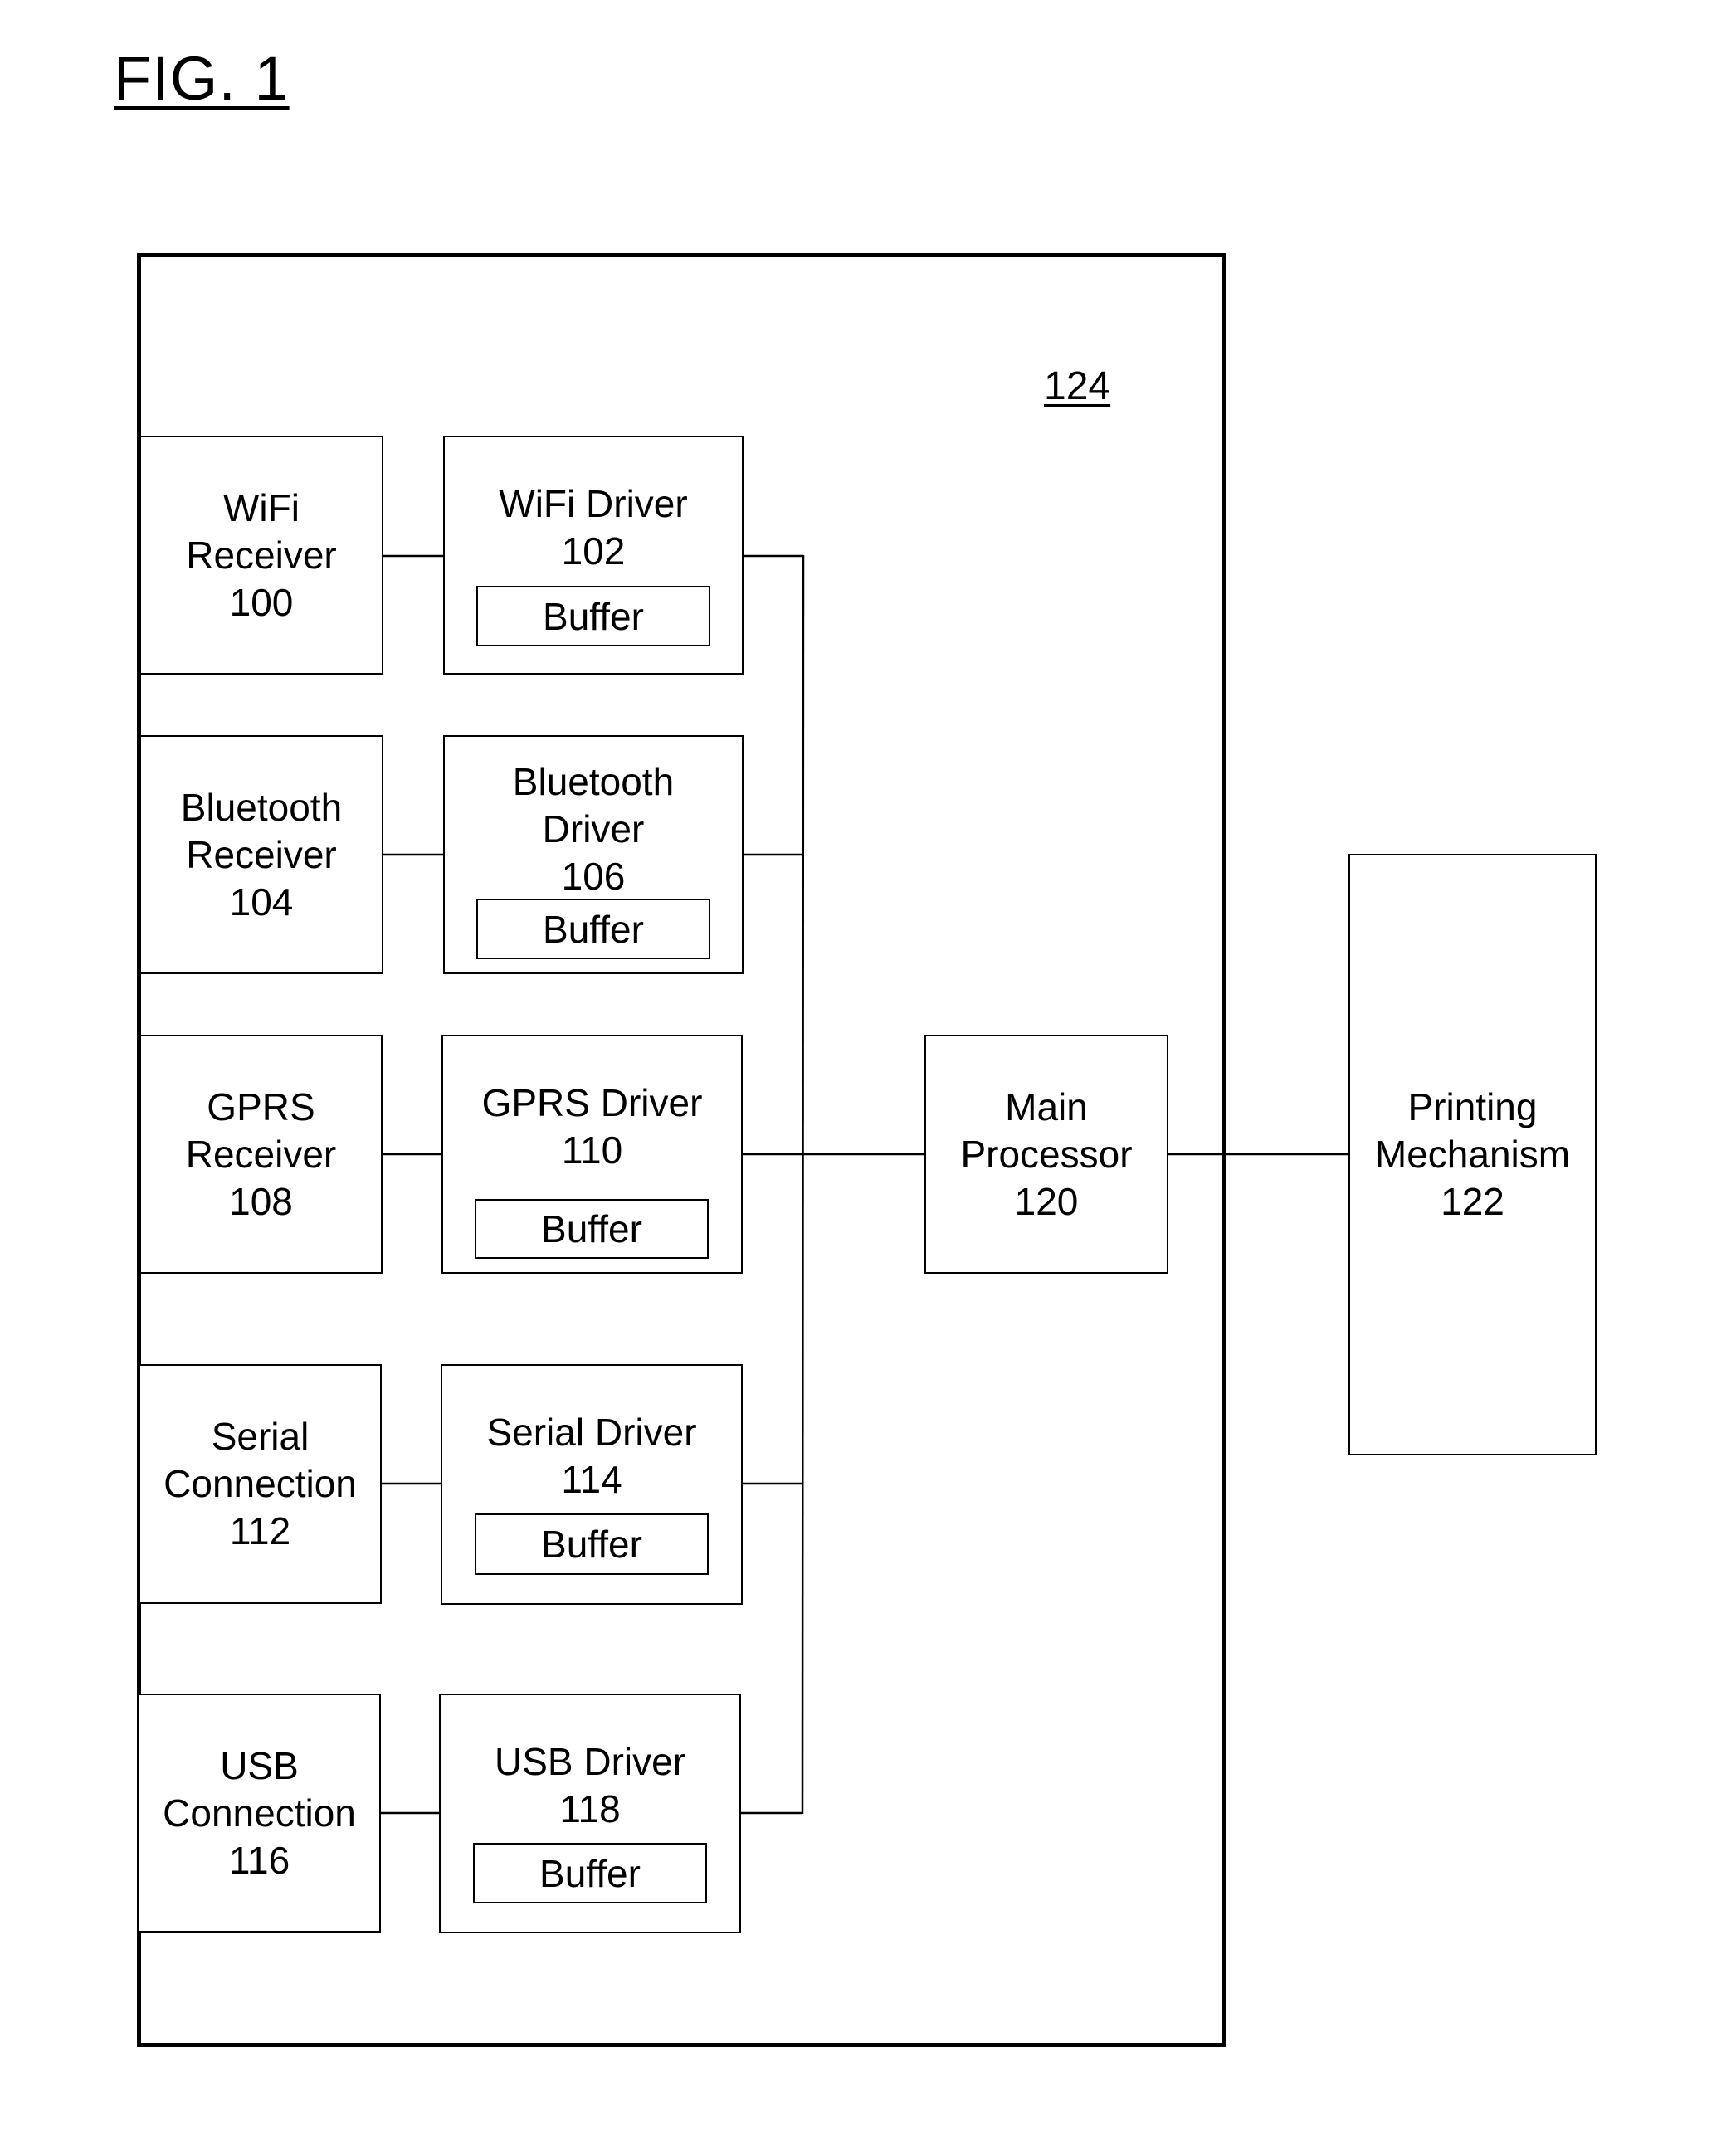 Image resolution: width=1736 pixels, height=2130 pixels. Describe the element at coordinates (590, 1873) in the screenshot. I see `usb-driver-buffer: Buffer` at that location.